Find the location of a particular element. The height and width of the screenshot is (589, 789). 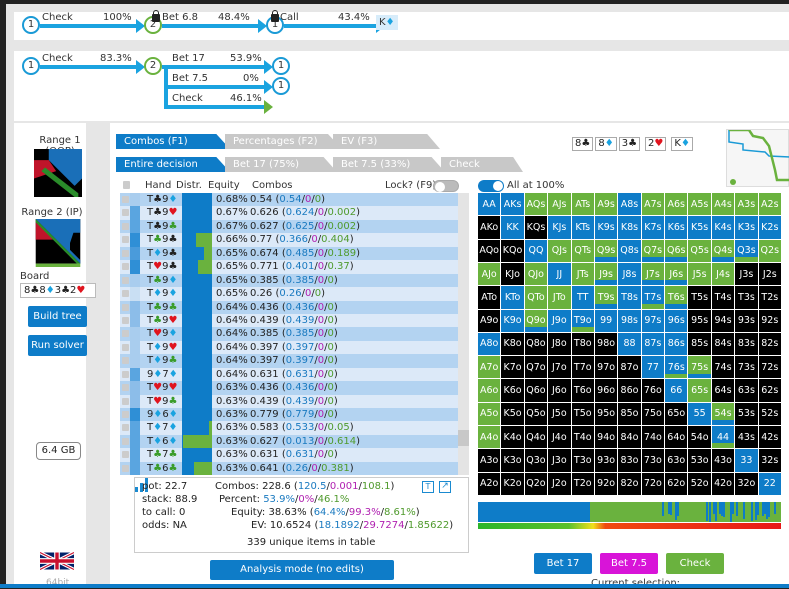

grid-cell-82s: 82s is located at coordinates (770, 344).